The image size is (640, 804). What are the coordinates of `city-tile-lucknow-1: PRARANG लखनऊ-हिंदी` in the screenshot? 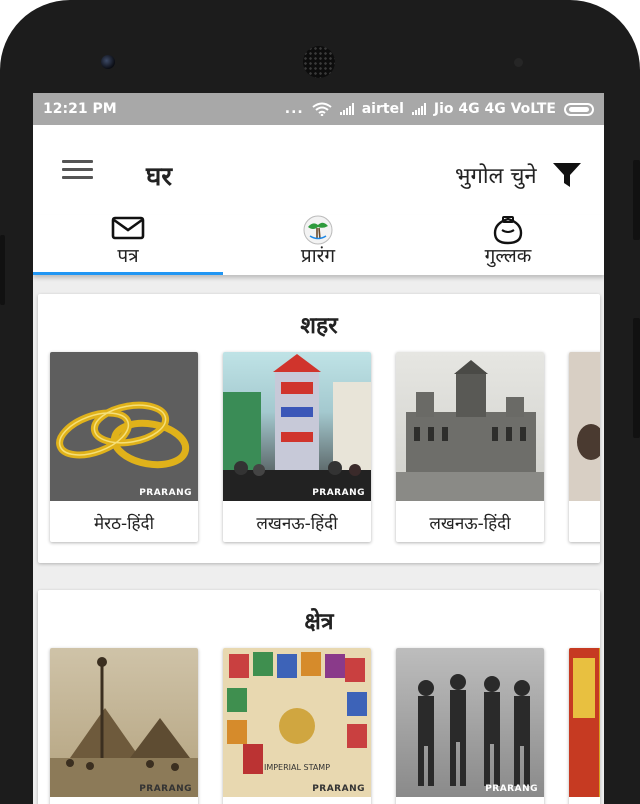 It's located at (297, 447).